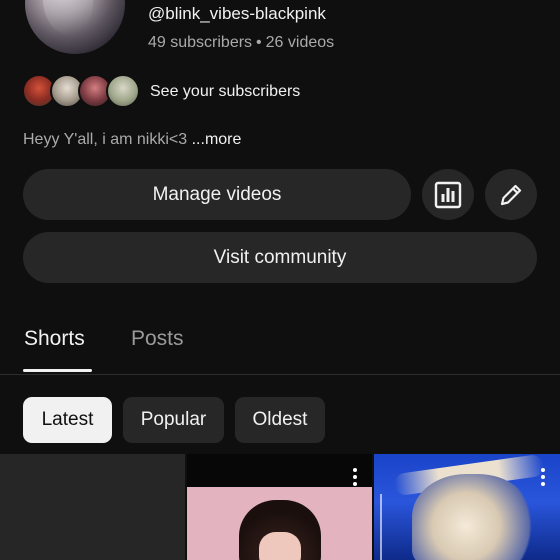 The width and height of the screenshot is (560, 560). Describe the element at coordinates (105, 139) in the screenshot. I see `bio-text: Heyy Y'all, i am nikki<3` at that location.